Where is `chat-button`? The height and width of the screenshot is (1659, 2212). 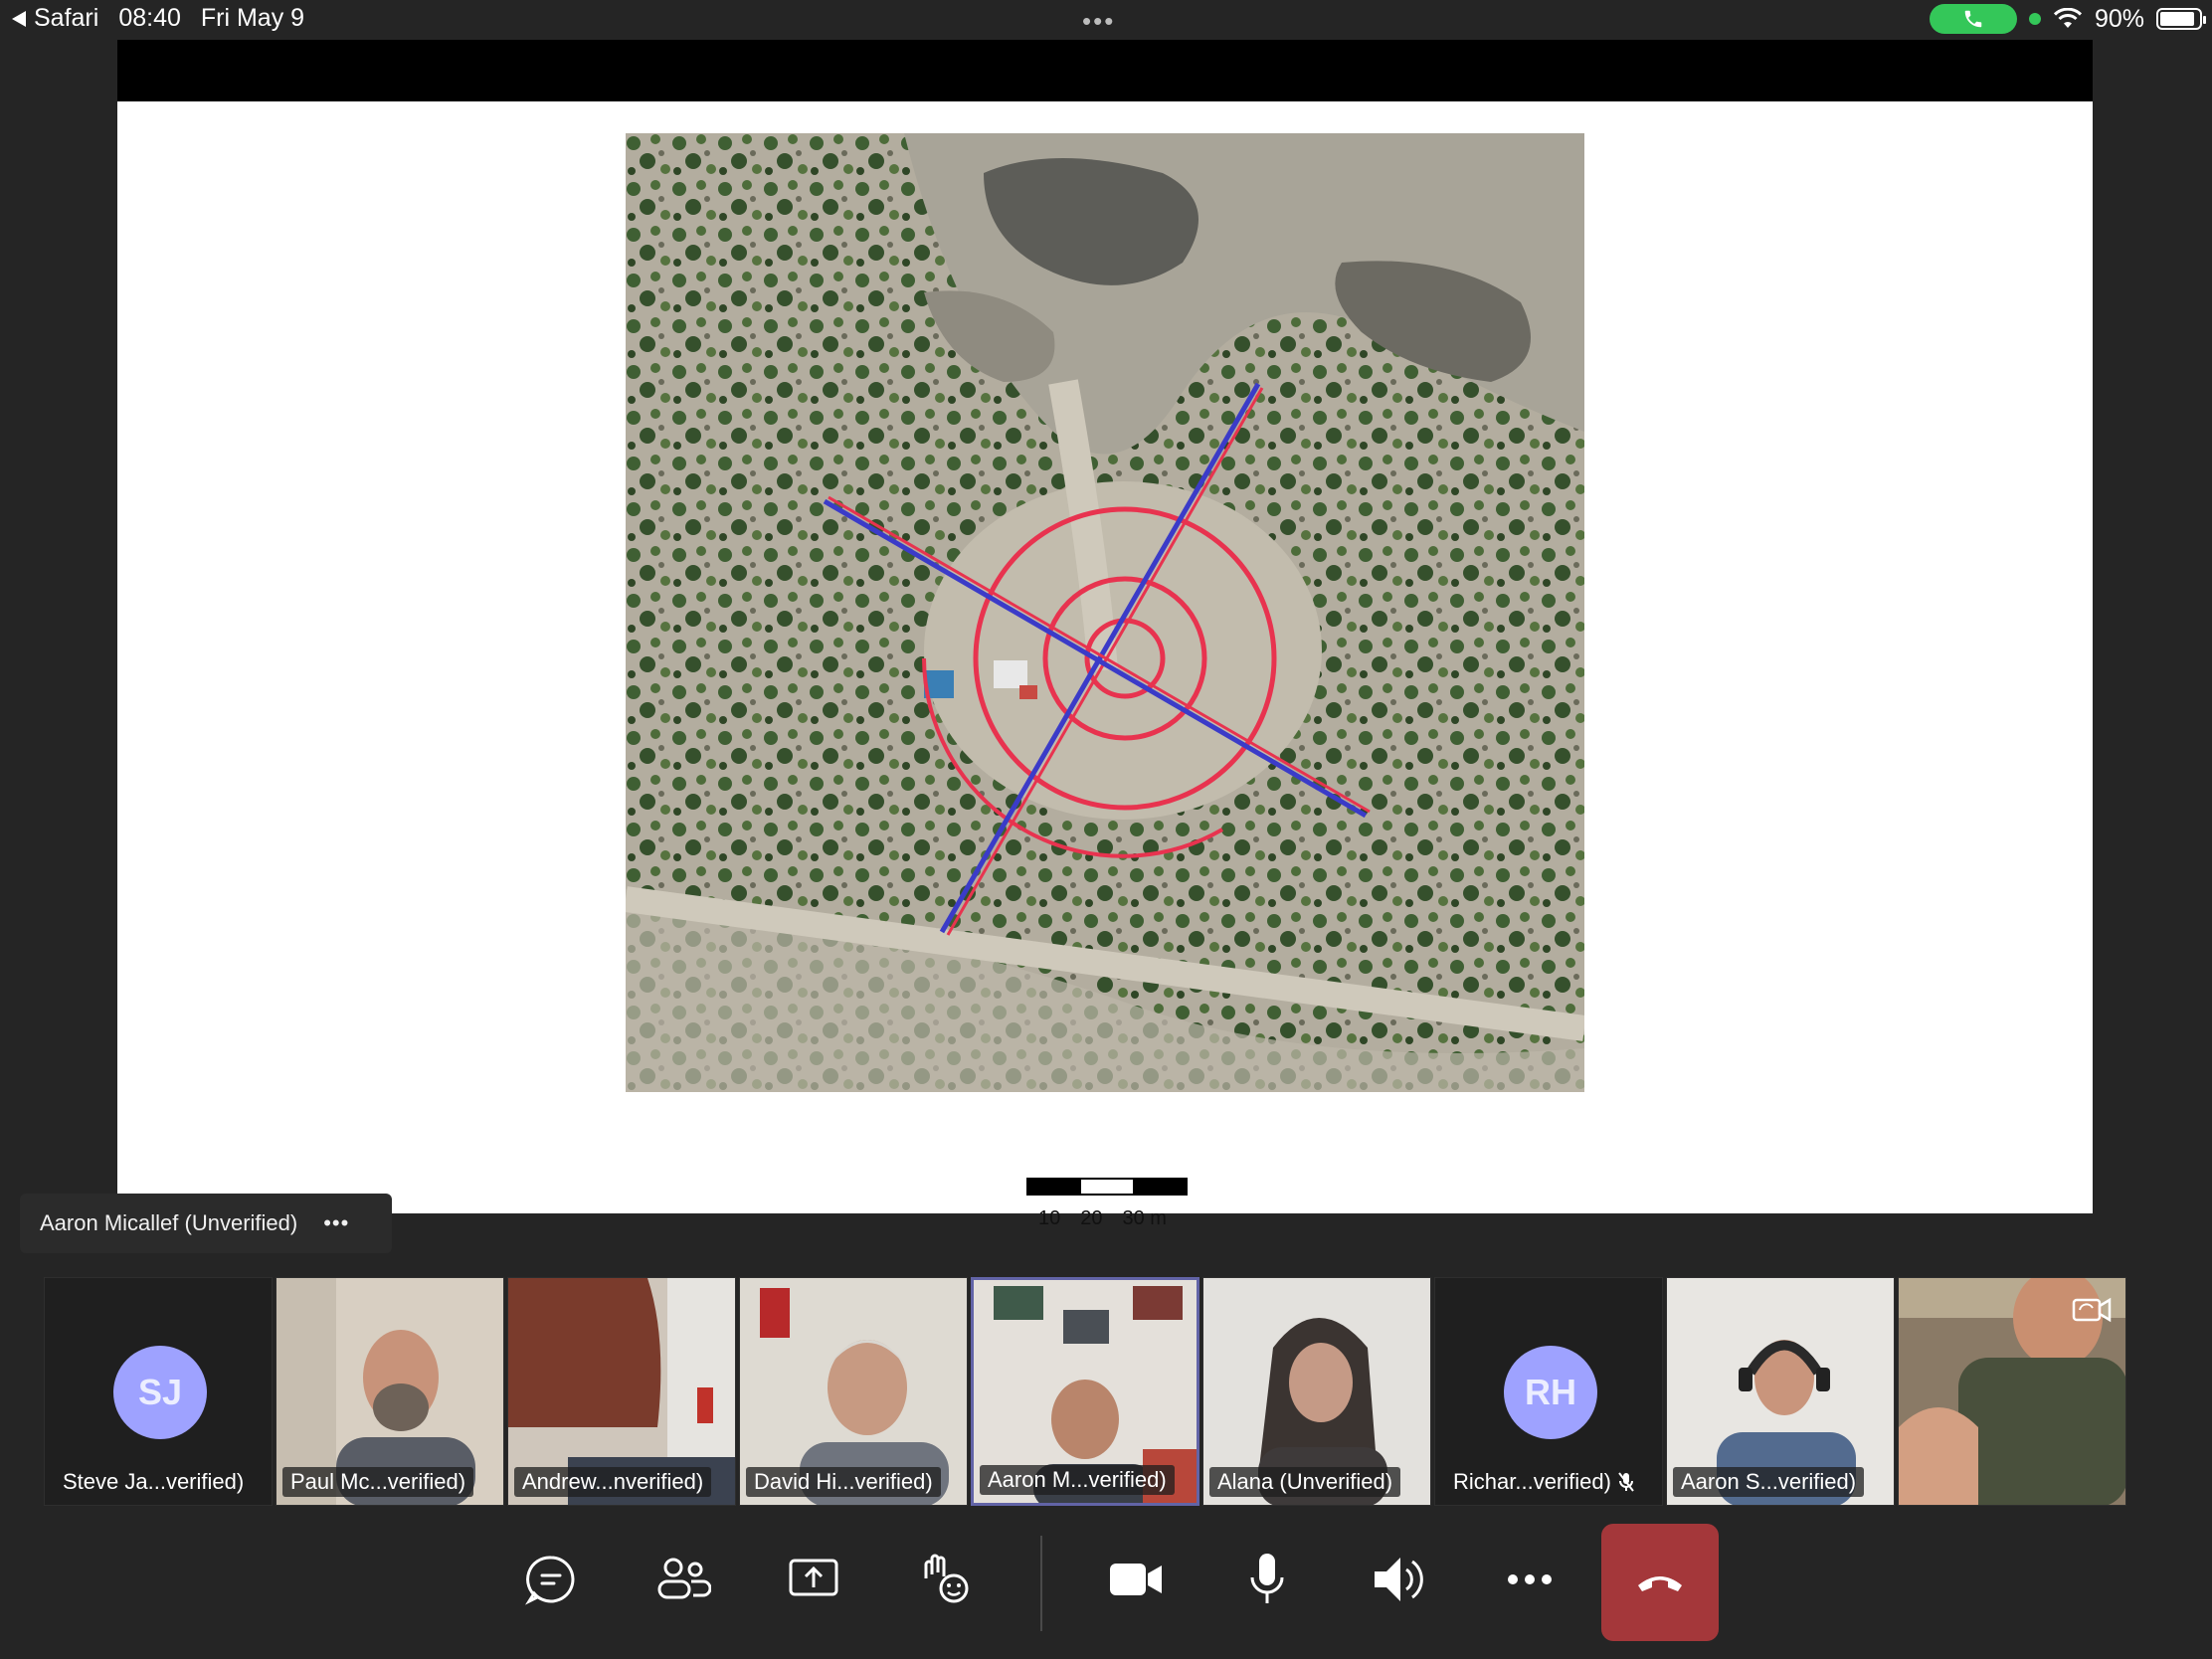 chat-button is located at coordinates (551, 1579).